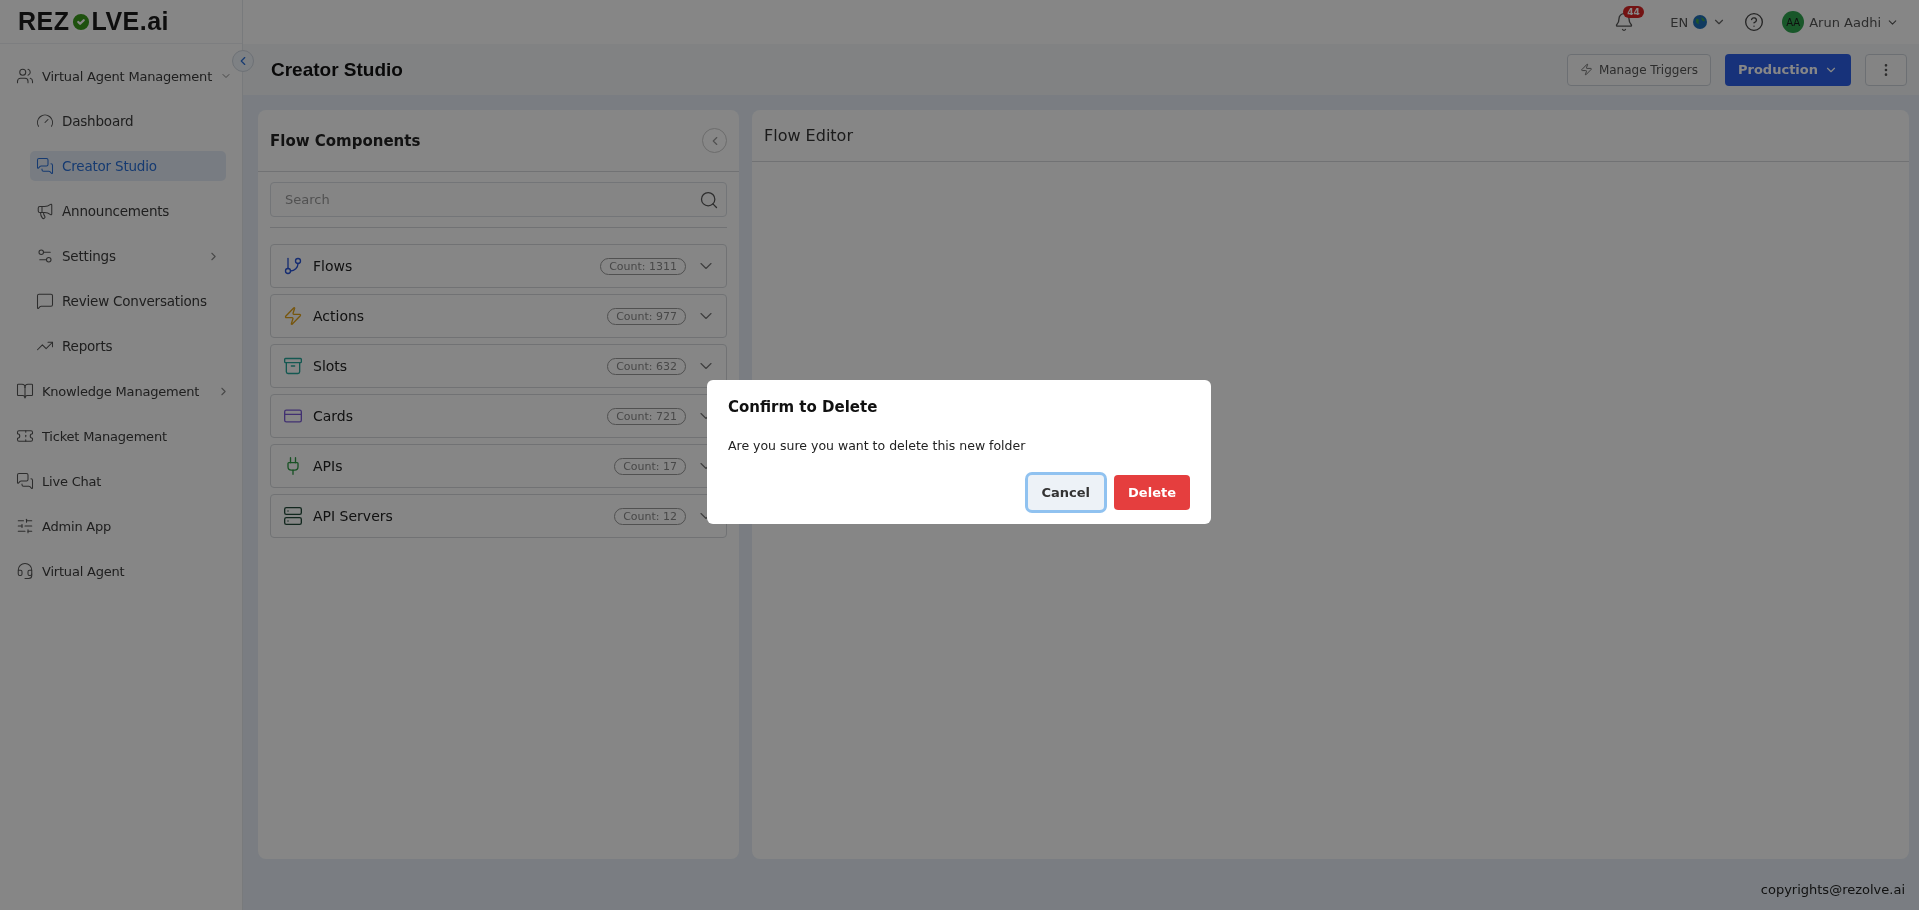 This screenshot has width=1919, height=910. Describe the element at coordinates (803, 407) in the screenshot. I see `dialog-title: Confirm to Delete` at that location.